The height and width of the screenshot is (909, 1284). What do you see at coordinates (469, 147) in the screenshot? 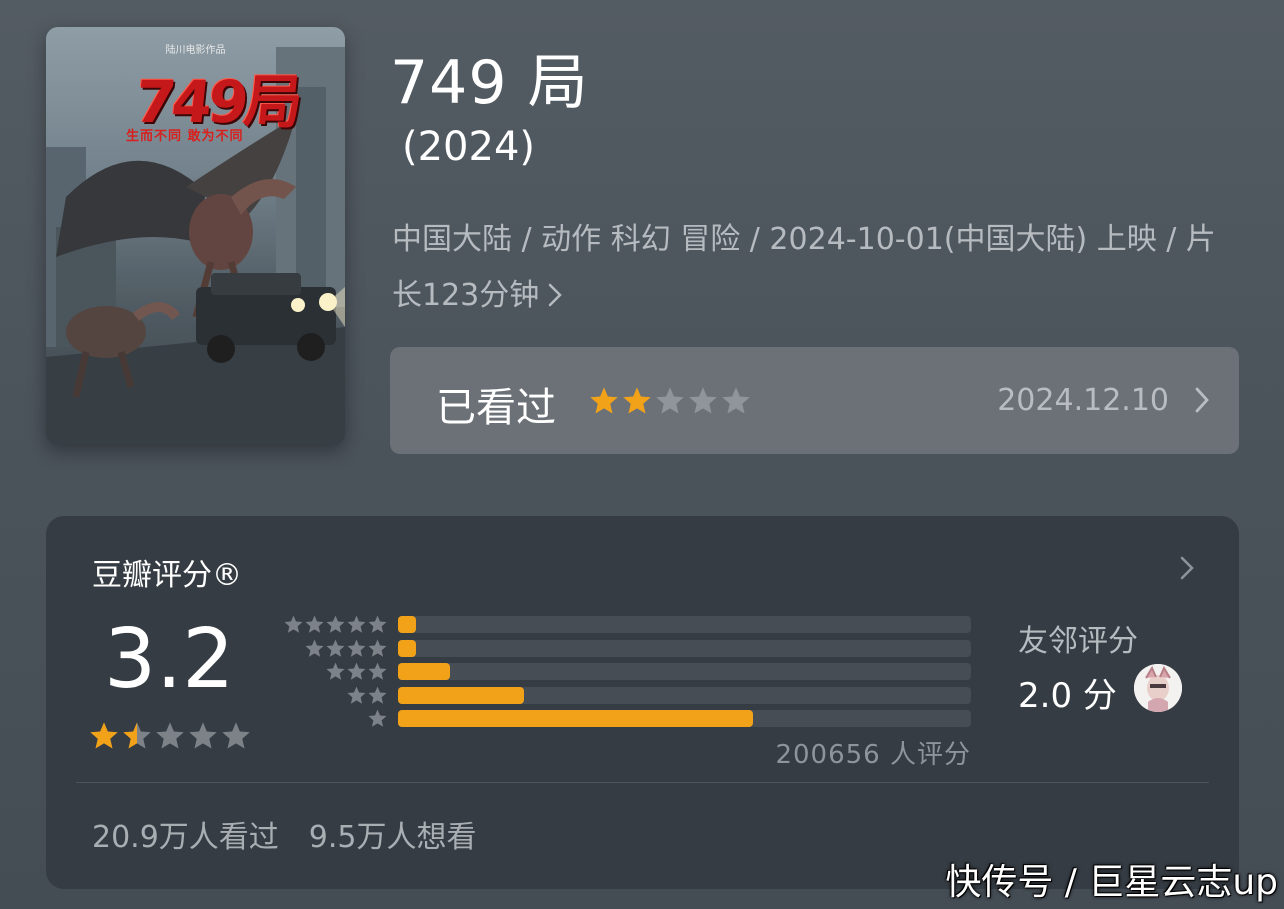
I see `movie-year: (2024)` at bounding box center [469, 147].